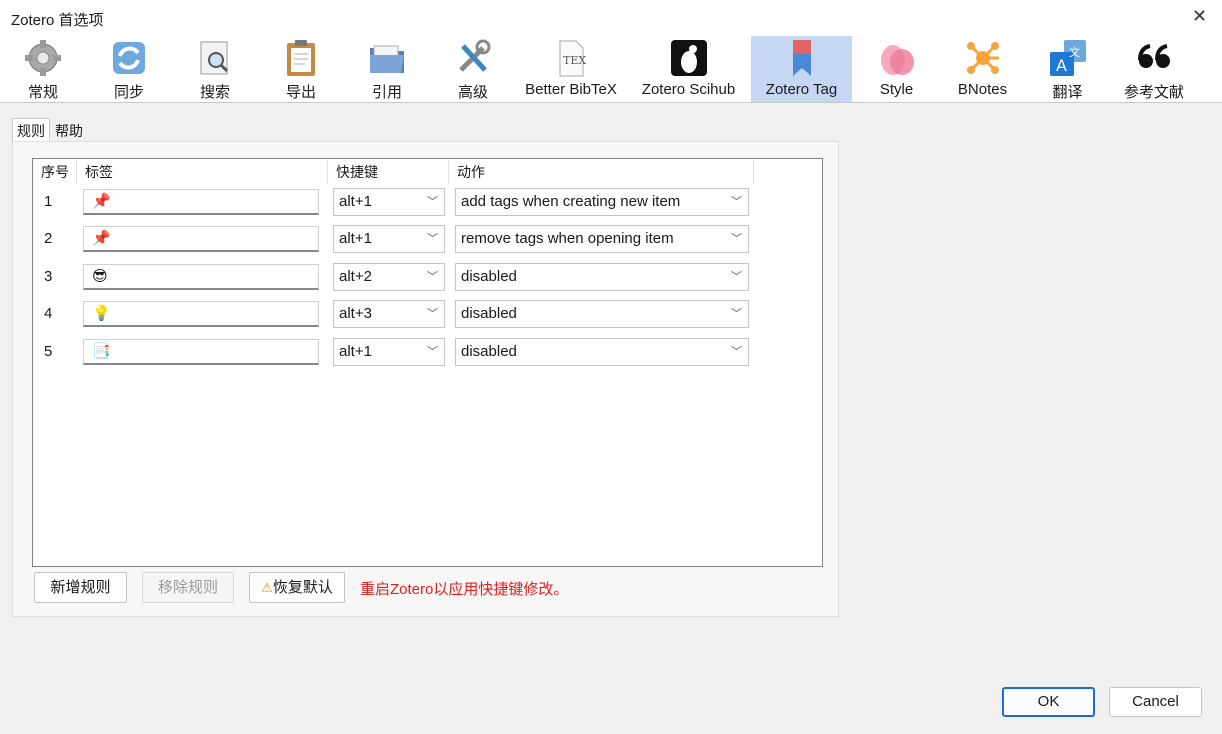 This screenshot has width=1222, height=734. Describe the element at coordinates (214, 58) in the screenshot. I see `search-icon` at that location.